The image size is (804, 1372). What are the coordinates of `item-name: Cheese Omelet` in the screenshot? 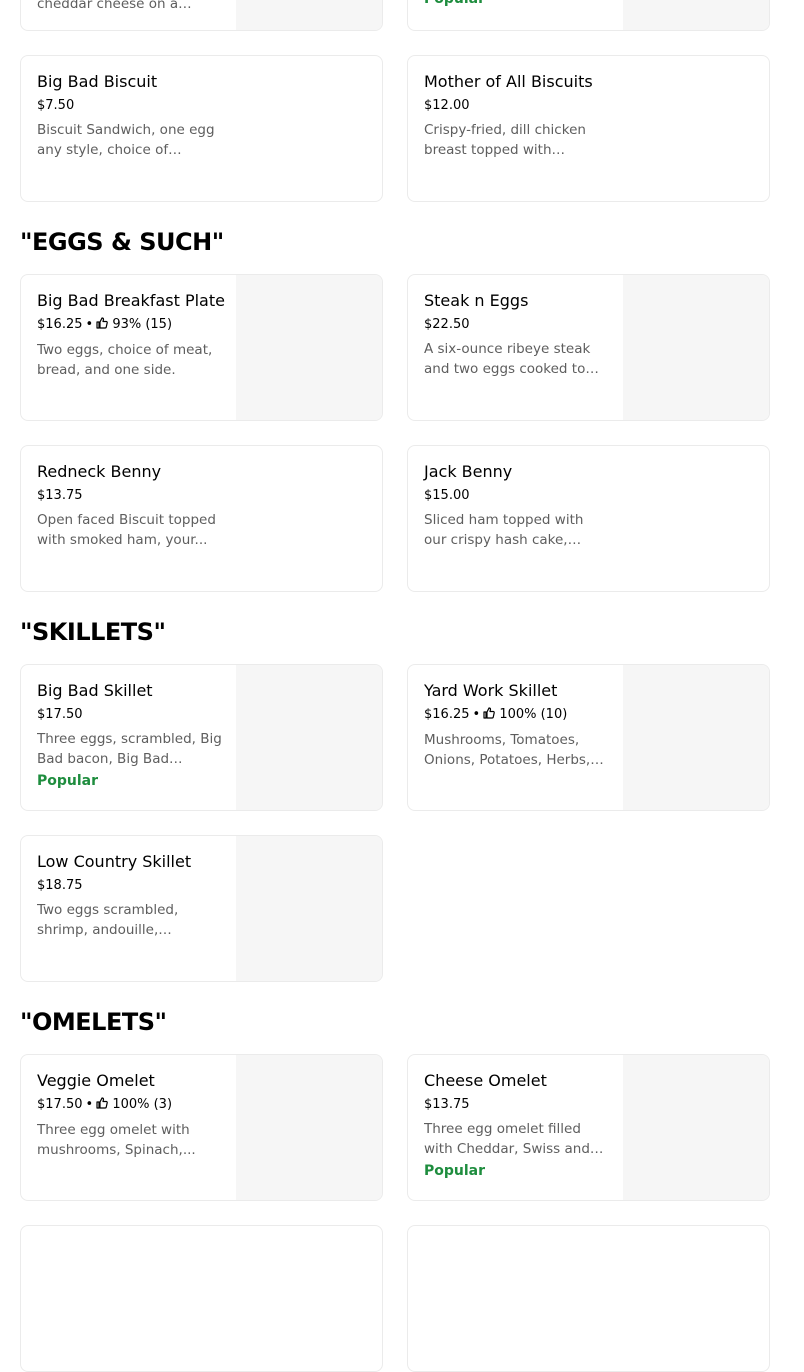 It's located at (485, 1080).